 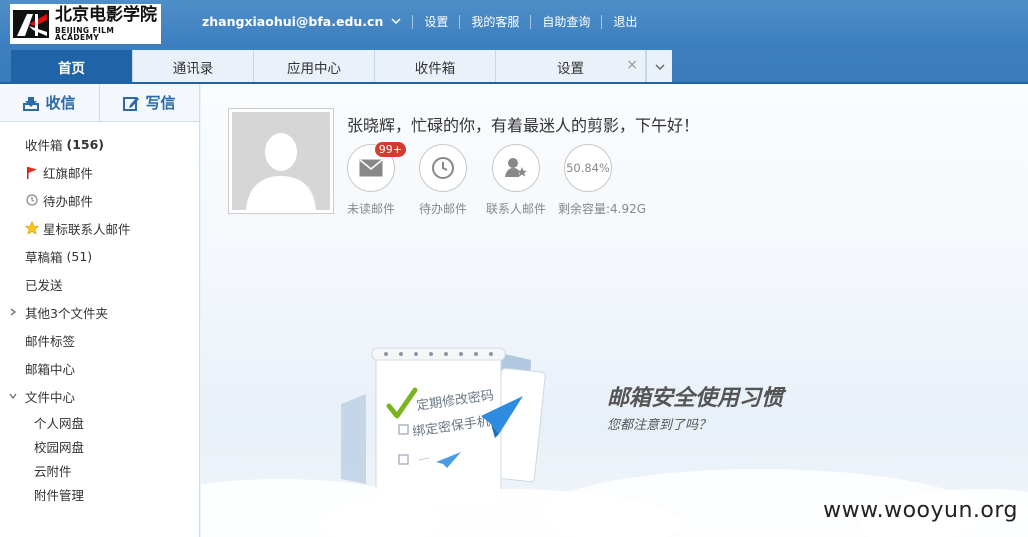 I want to click on folder-label: 已发送, so click(x=44, y=285).